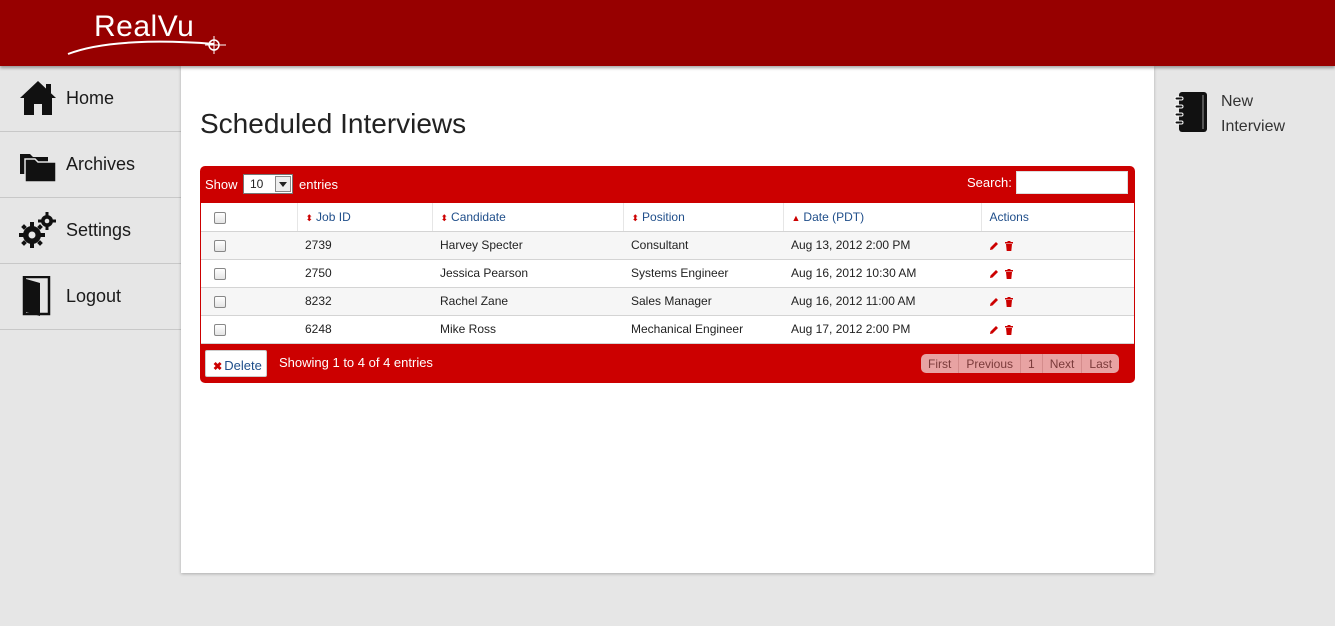 The height and width of the screenshot is (626, 1335). I want to click on candidate-cell: Harvey Specter, so click(527, 245).